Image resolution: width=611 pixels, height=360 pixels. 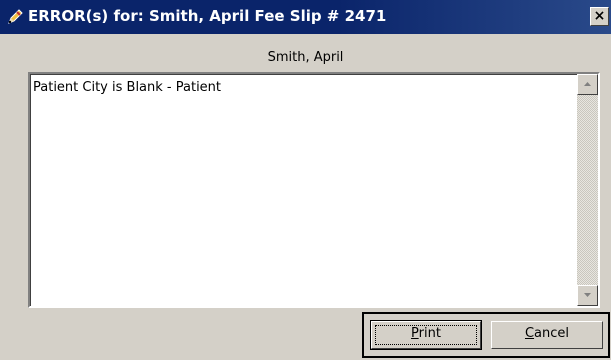 What do you see at coordinates (486, 335) in the screenshot?
I see `button-group: Print Cancel` at bounding box center [486, 335].